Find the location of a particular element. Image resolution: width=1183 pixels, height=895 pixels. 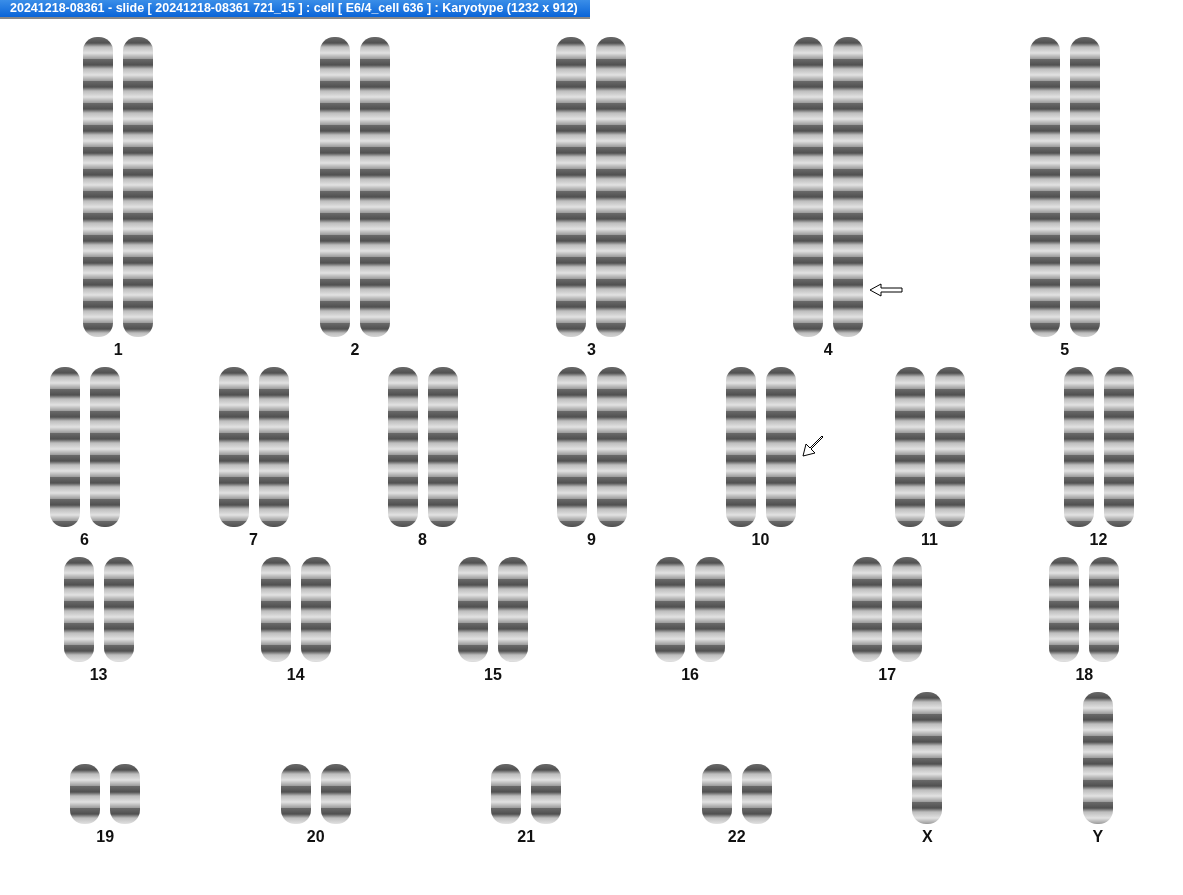

chromosome-label: 15 is located at coordinates (493, 675).